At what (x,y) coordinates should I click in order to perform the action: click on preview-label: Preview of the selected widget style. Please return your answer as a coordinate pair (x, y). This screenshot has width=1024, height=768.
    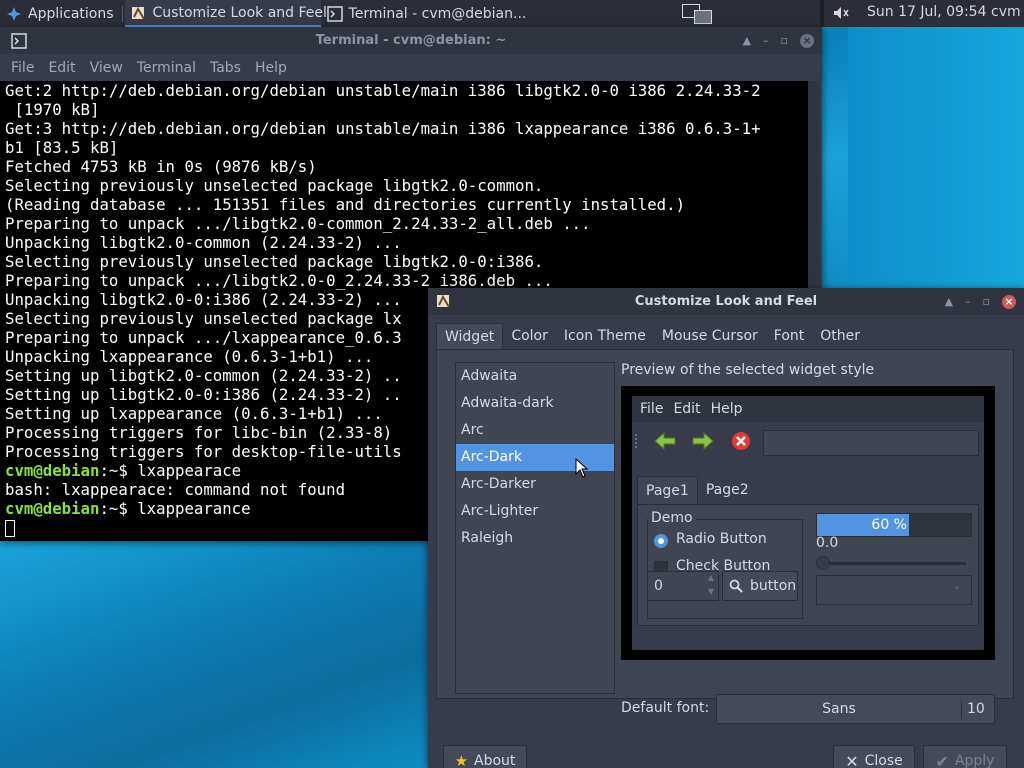
    Looking at the image, I should click on (748, 370).